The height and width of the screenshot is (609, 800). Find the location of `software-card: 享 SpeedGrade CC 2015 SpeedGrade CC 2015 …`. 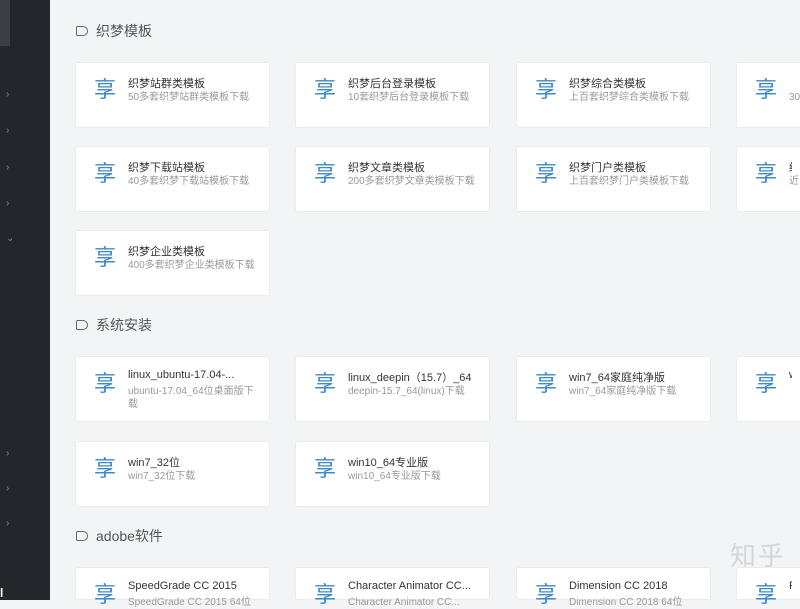

software-card: 享 SpeedGrade CC 2015 SpeedGrade CC 2015 … is located at coordinates (172, 587).